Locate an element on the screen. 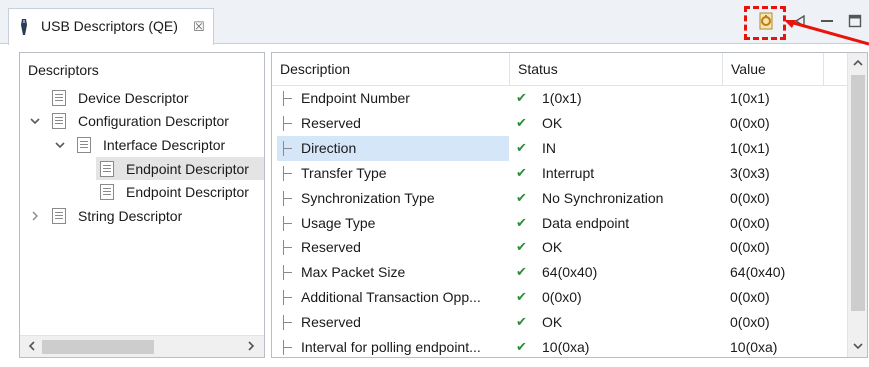 The image size is (869, 367). tree-item-interface-descriptor: Interface Descriptor is located at coordinates (151, 144).